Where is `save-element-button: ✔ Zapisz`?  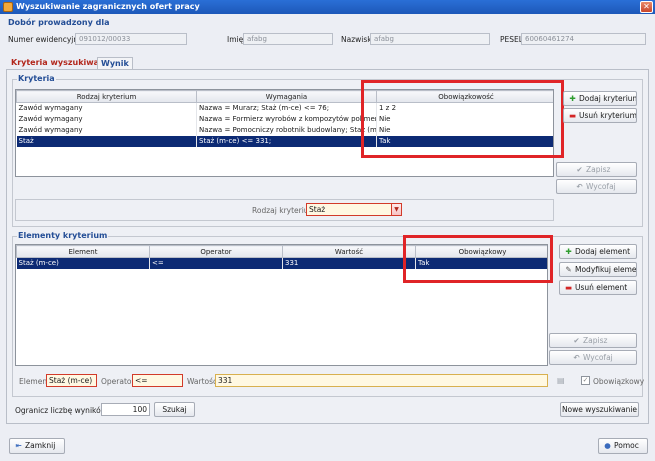
save-element-button: ✔ Zapisz is located at coordinates (593, 340).